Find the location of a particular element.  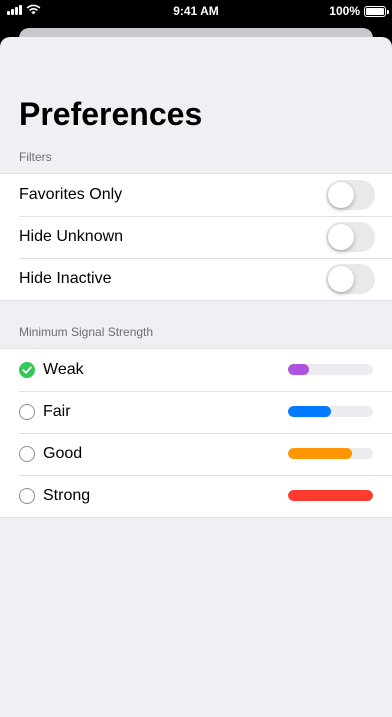

checkmark-icon is located at coordinates (27, 370).